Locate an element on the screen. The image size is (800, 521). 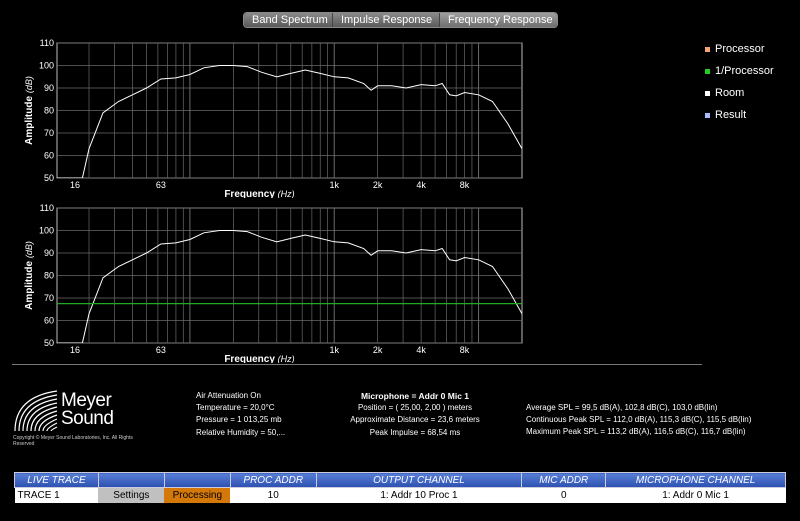
header-live-trace: LIVE TRACE is located at coordinates (56, 480).